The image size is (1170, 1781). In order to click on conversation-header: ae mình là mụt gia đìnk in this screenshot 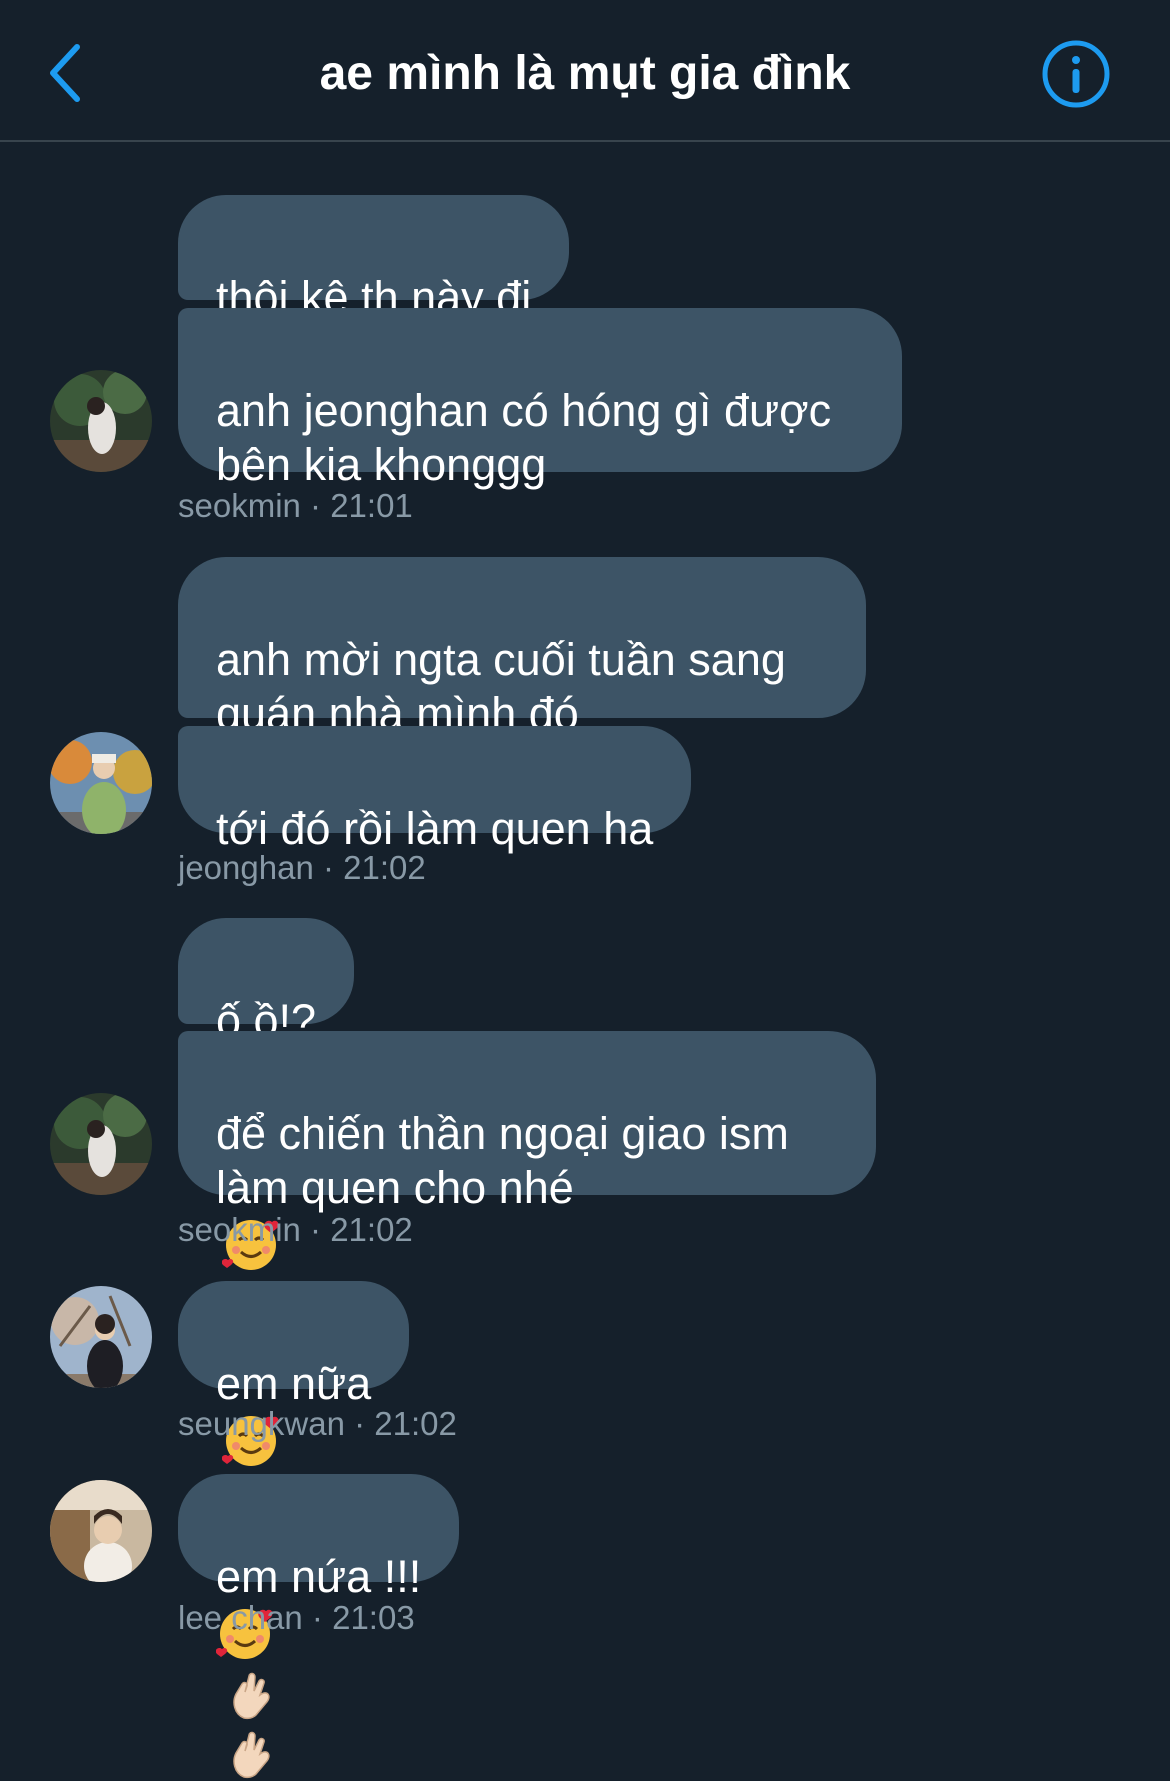, I will do `click(585, 71)`.